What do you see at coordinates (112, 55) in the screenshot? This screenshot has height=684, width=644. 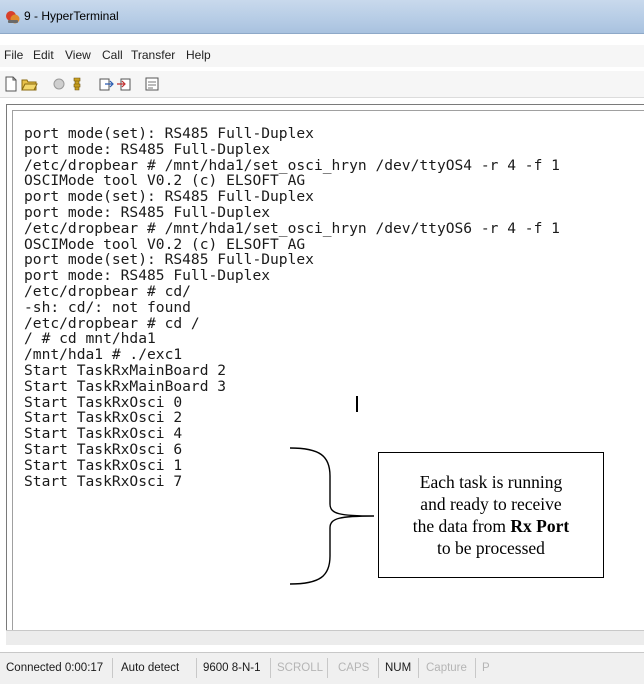 I see `menu-call: Call` at bounding box center [112, 55].